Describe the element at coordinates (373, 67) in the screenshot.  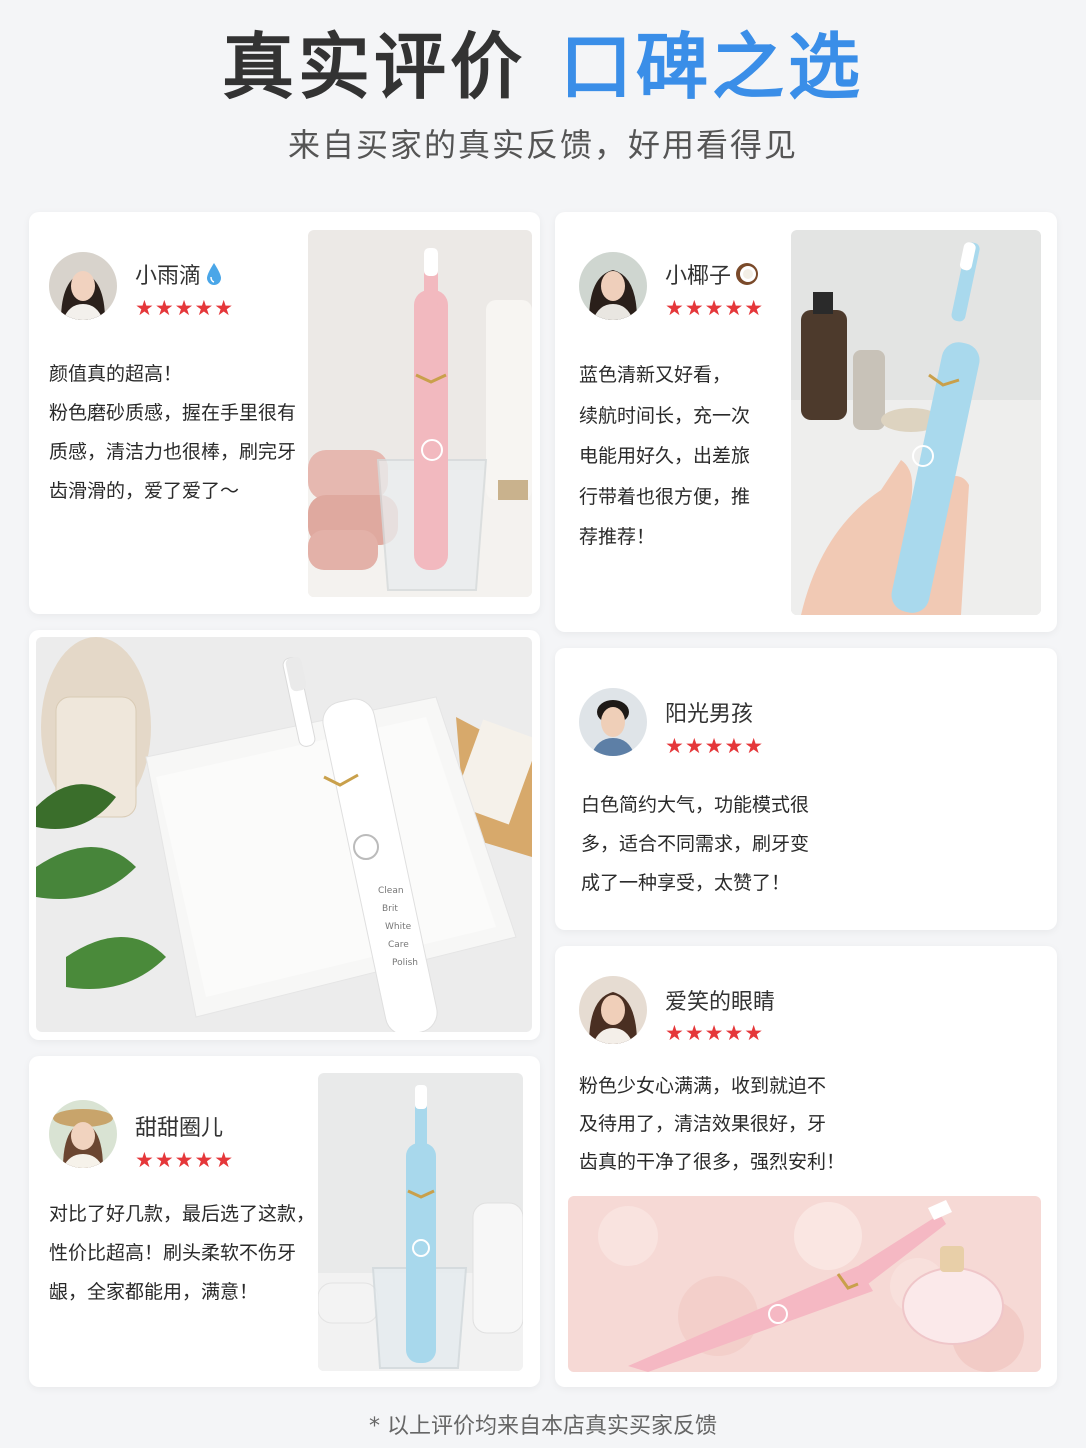
I see `title-part-1: 真实评价` at that location.